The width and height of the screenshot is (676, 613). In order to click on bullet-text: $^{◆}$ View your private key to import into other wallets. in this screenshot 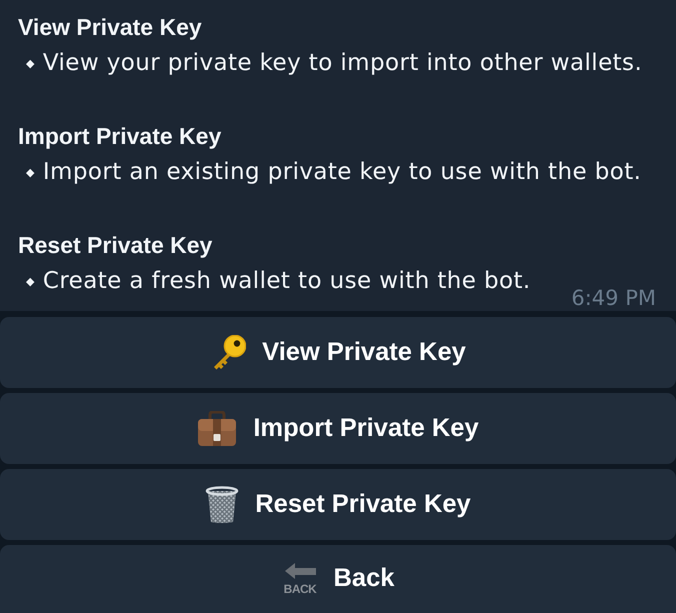, I will do `click(334, 63)`.